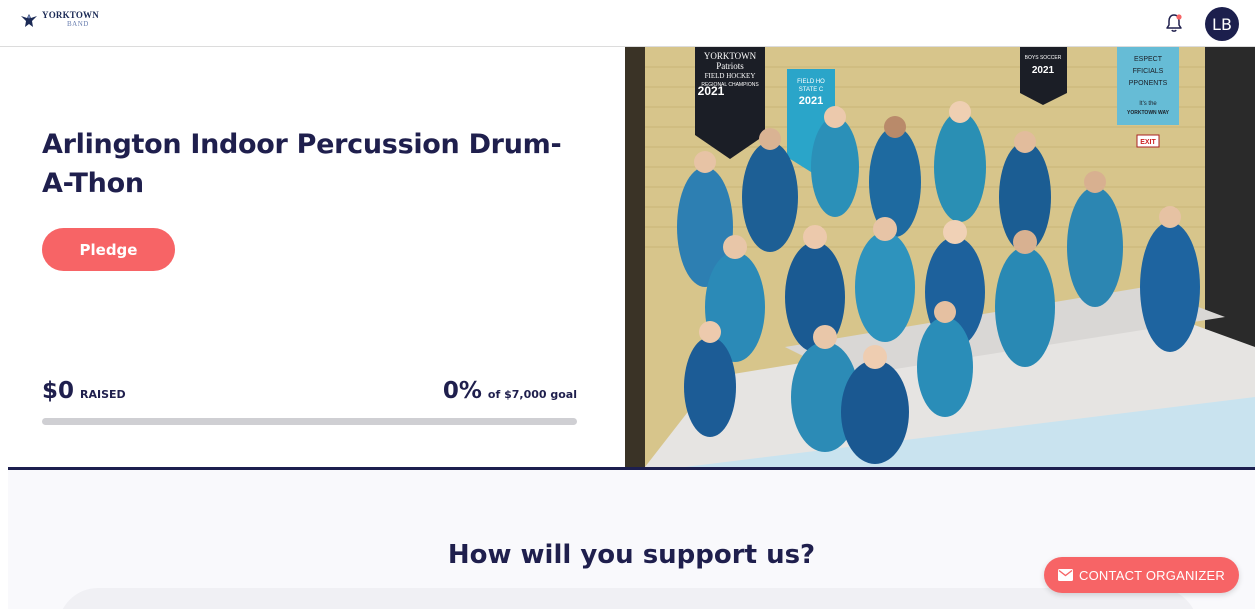 This screenshot has width=1255, height=609. What do you see at coordinates (1152, 575) in the screenshot?
I see `contact-organizer-label: CONTACT ORGANIZER` at bounding box center [1152, 575].